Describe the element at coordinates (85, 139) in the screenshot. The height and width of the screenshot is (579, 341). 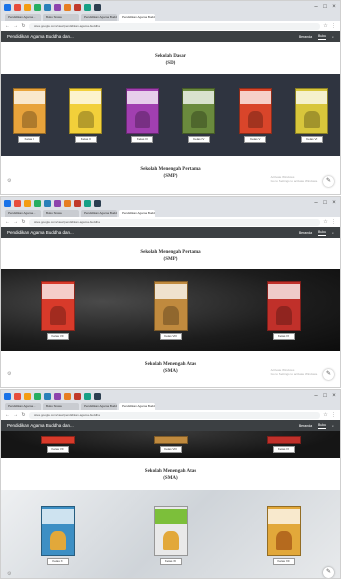
I see `kelas-button: Kelas II` at that location.